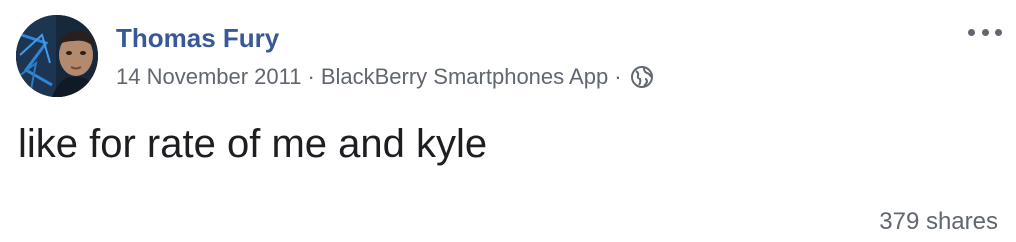  What do you see at coordinates (197, 38) in the screenshot?
I see `author-name: Thomas Fury` at bounding box center [197, 38].